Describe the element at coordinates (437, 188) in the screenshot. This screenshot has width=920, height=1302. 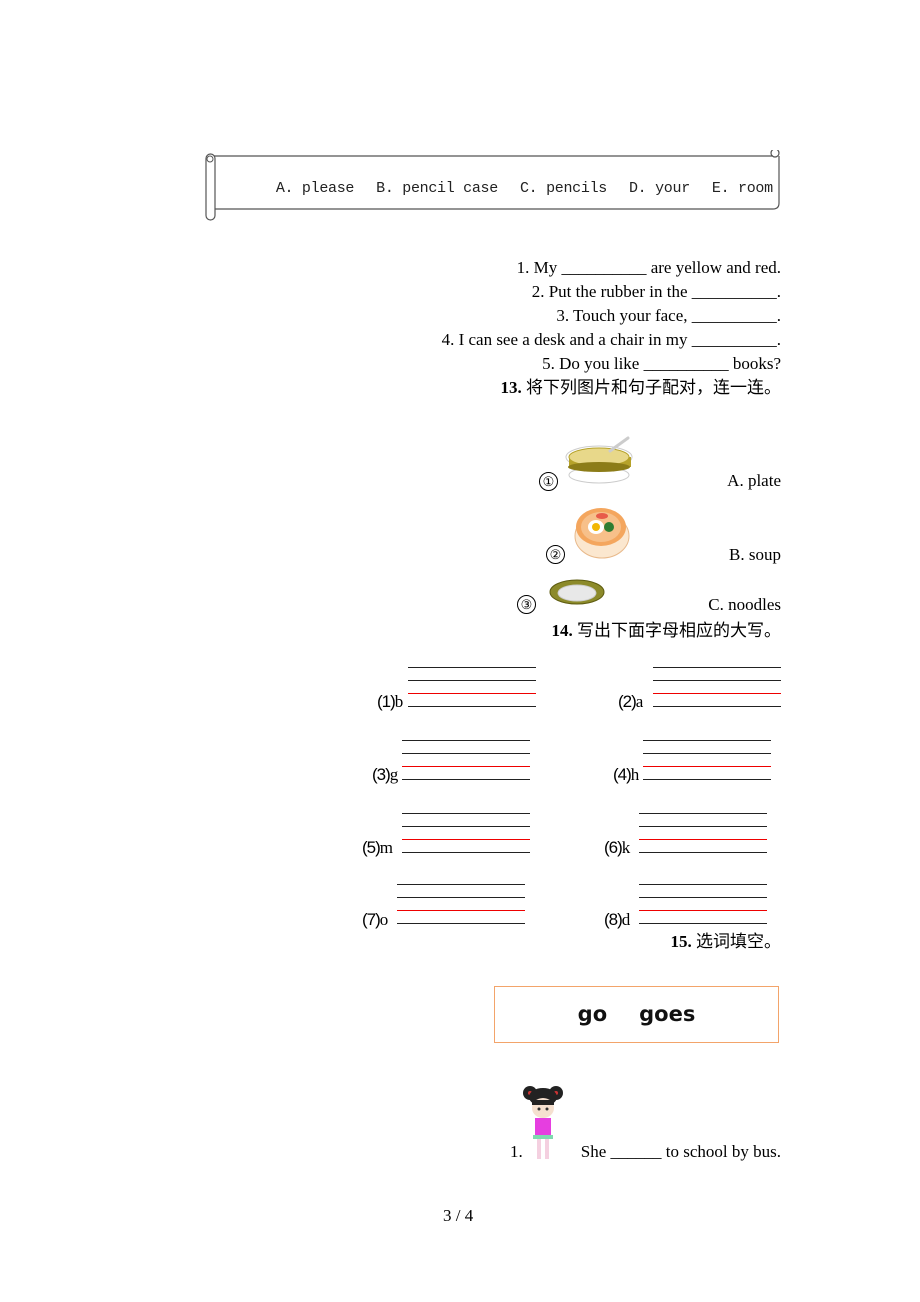
I see `word-option: B. pencil case` at that location.